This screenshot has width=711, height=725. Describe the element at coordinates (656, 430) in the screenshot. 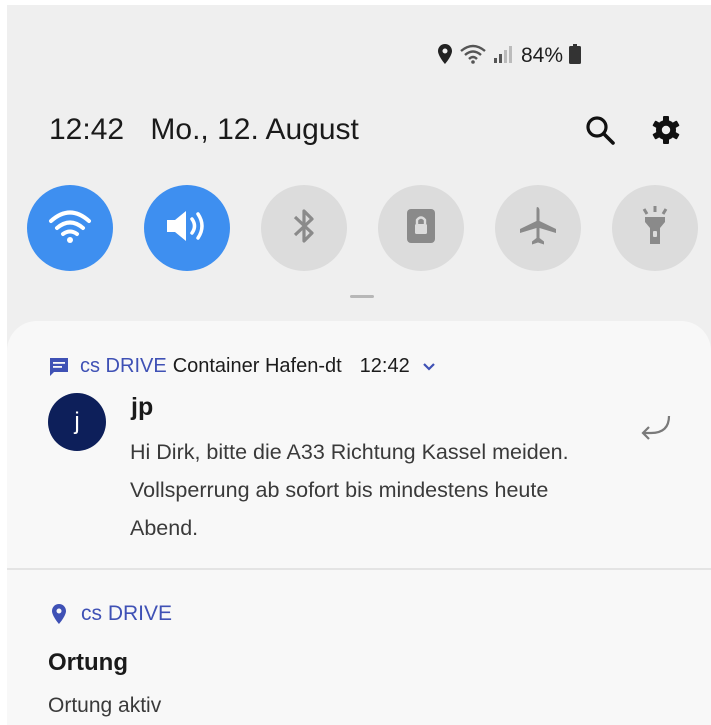

I see `reply-icon` at that location.